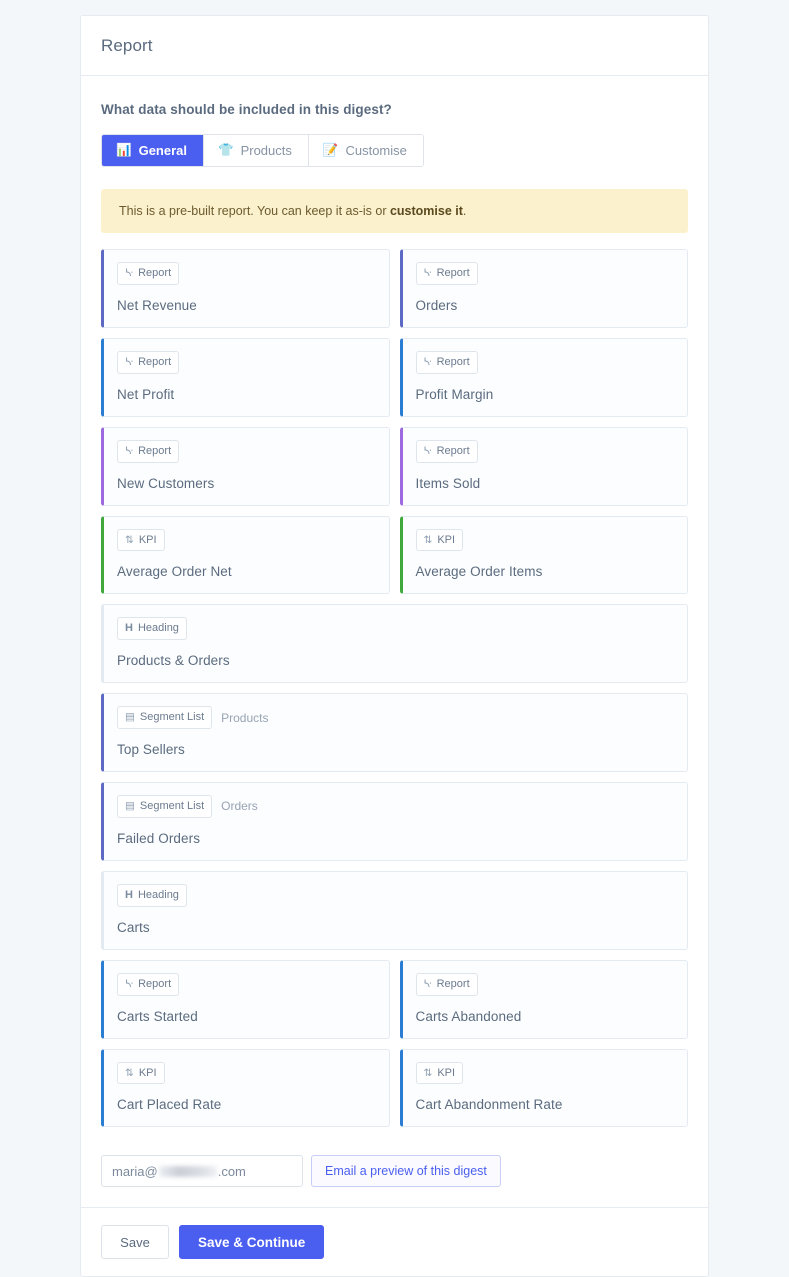  I want to click on email-preview-button: Email a preview of this digest, so click(406, 1171).